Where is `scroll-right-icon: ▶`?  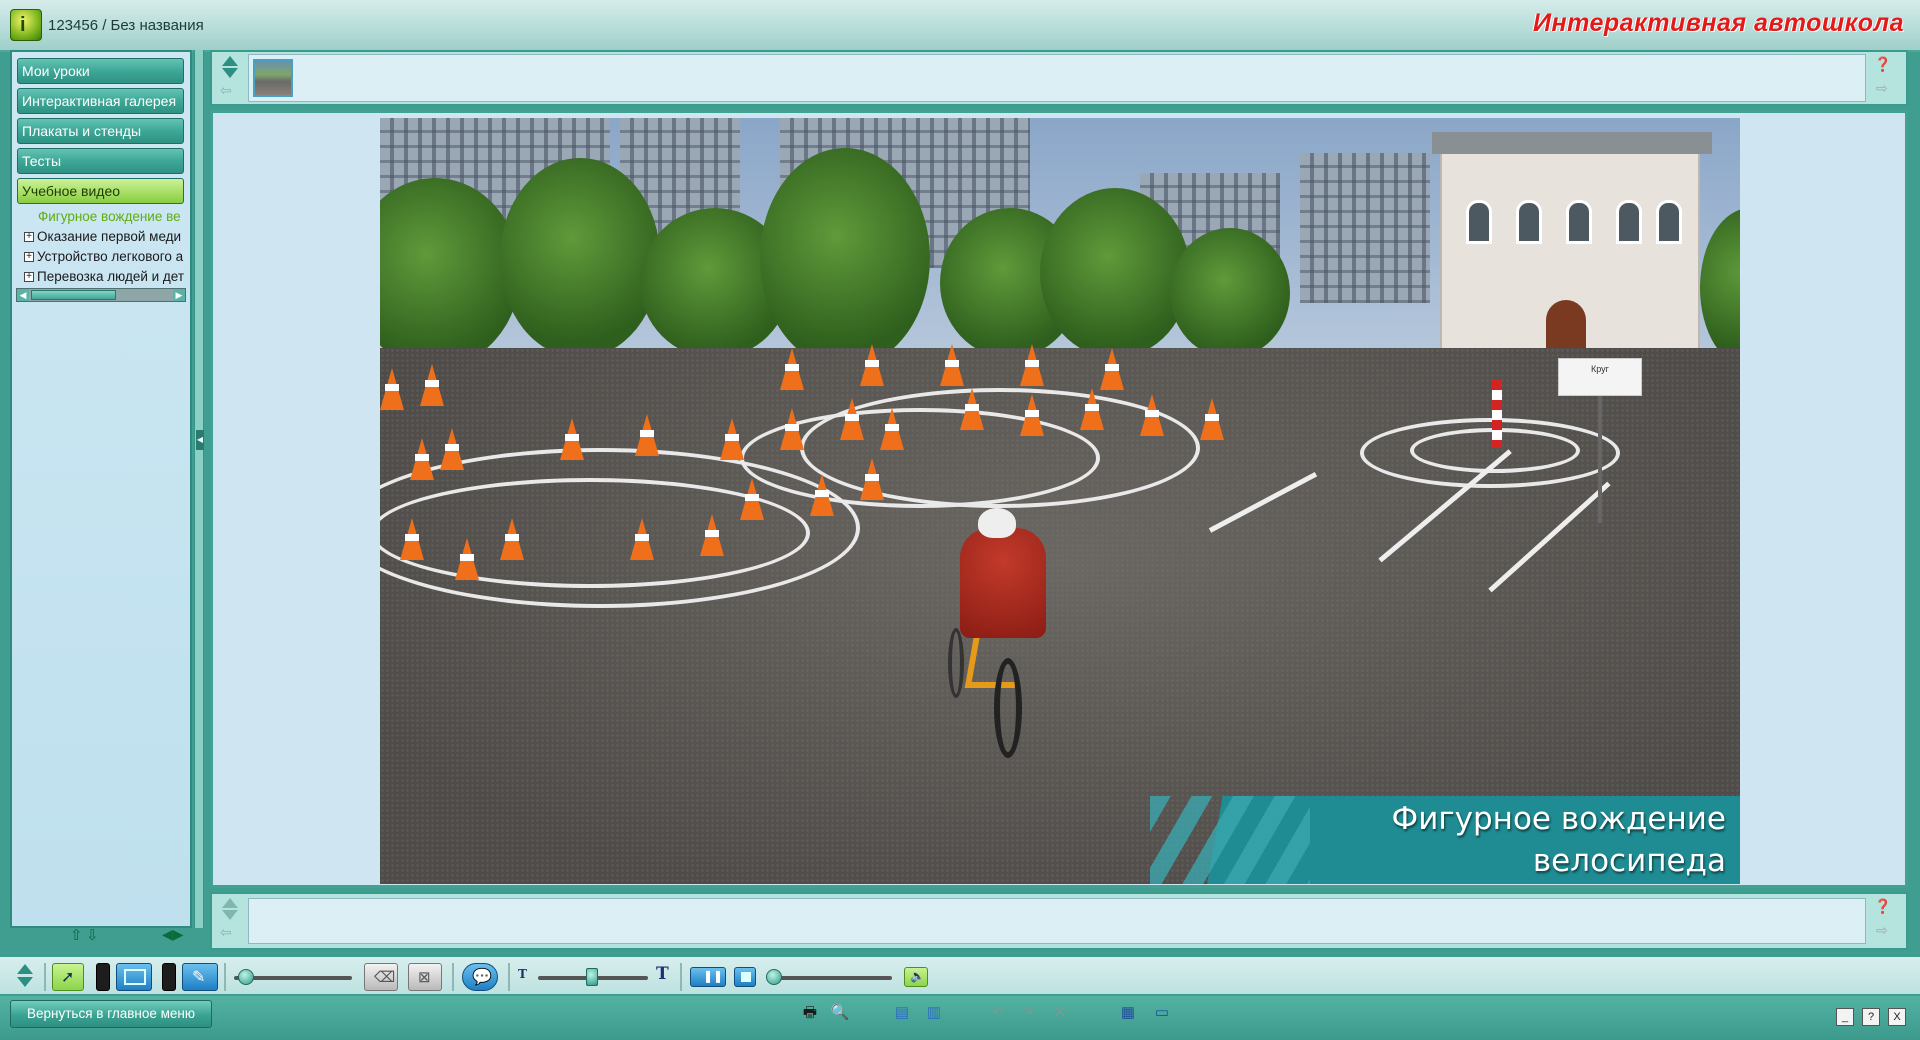 scroll-right-icon: ▶ is located at coordinates (179, 295).